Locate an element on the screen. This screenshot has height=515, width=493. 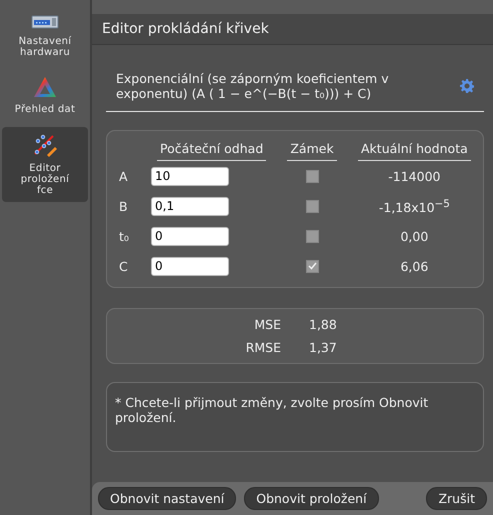
settings-icon is located at coordinates (467, 86).